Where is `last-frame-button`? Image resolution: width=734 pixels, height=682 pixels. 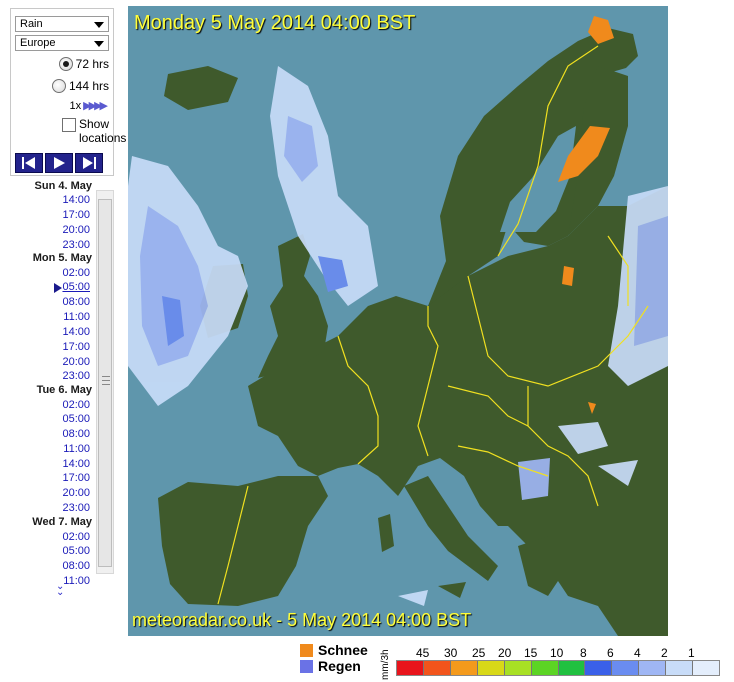 last-frame-button is located at coordinates (89, 163).